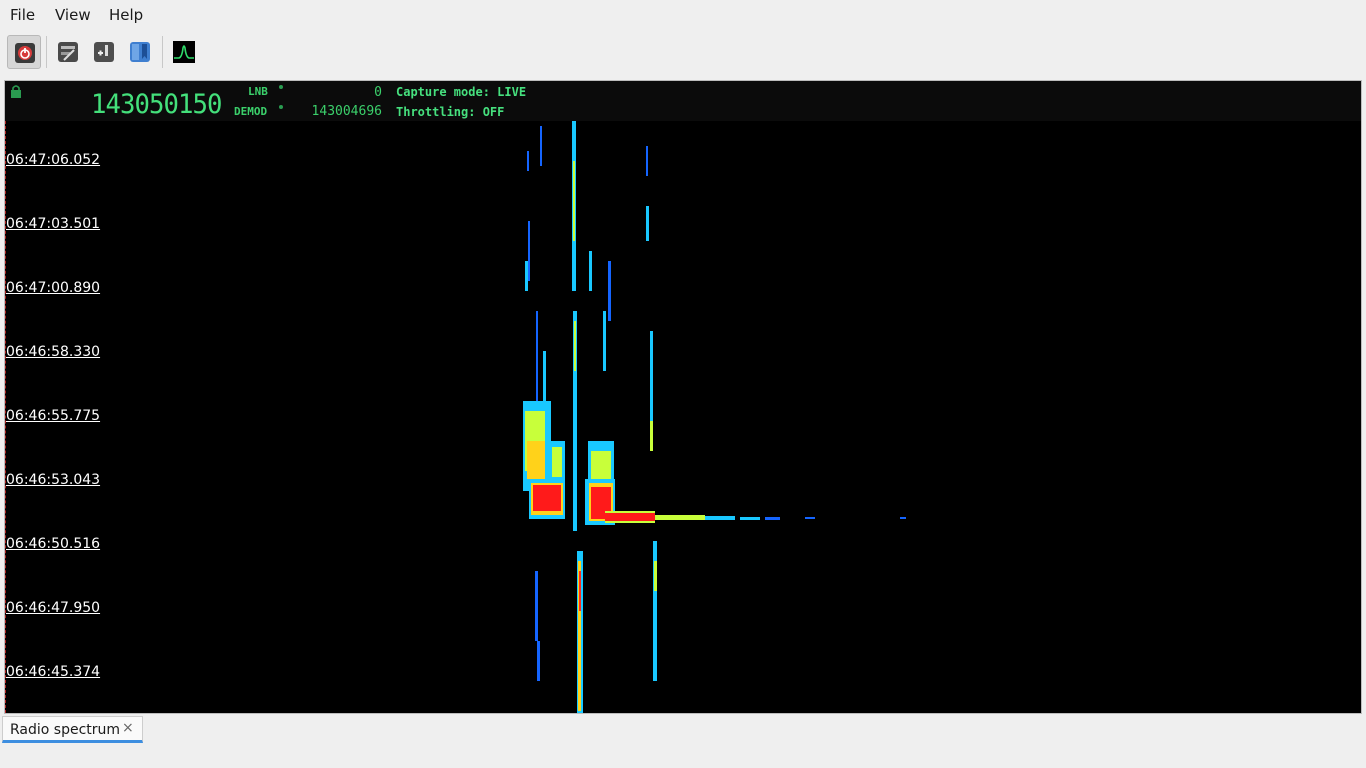 The image size is (1366, 768). Describe the element at coordinates (53, 480) in the screenshot. I see `timestamp-label: 06:46:53.043` at that location.